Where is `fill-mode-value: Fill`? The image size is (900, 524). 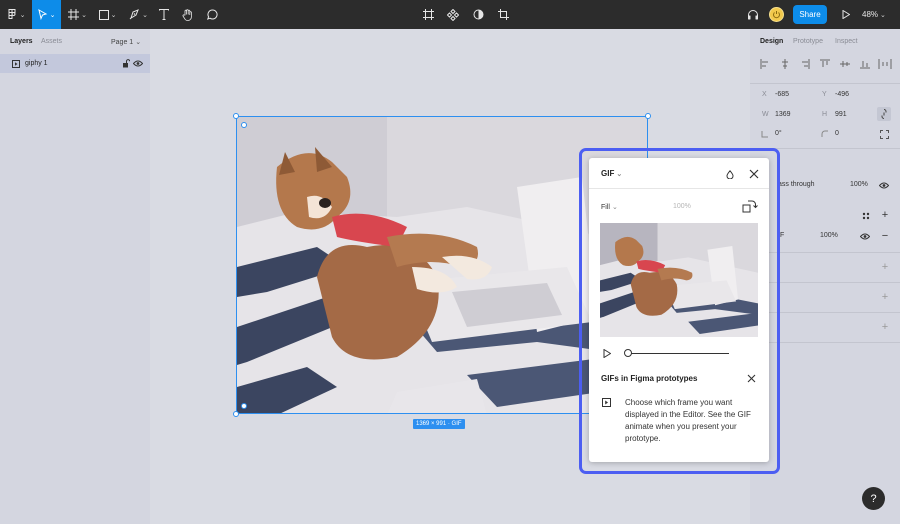 fill-mode-value: Fill is located at coordinates (605, 207).